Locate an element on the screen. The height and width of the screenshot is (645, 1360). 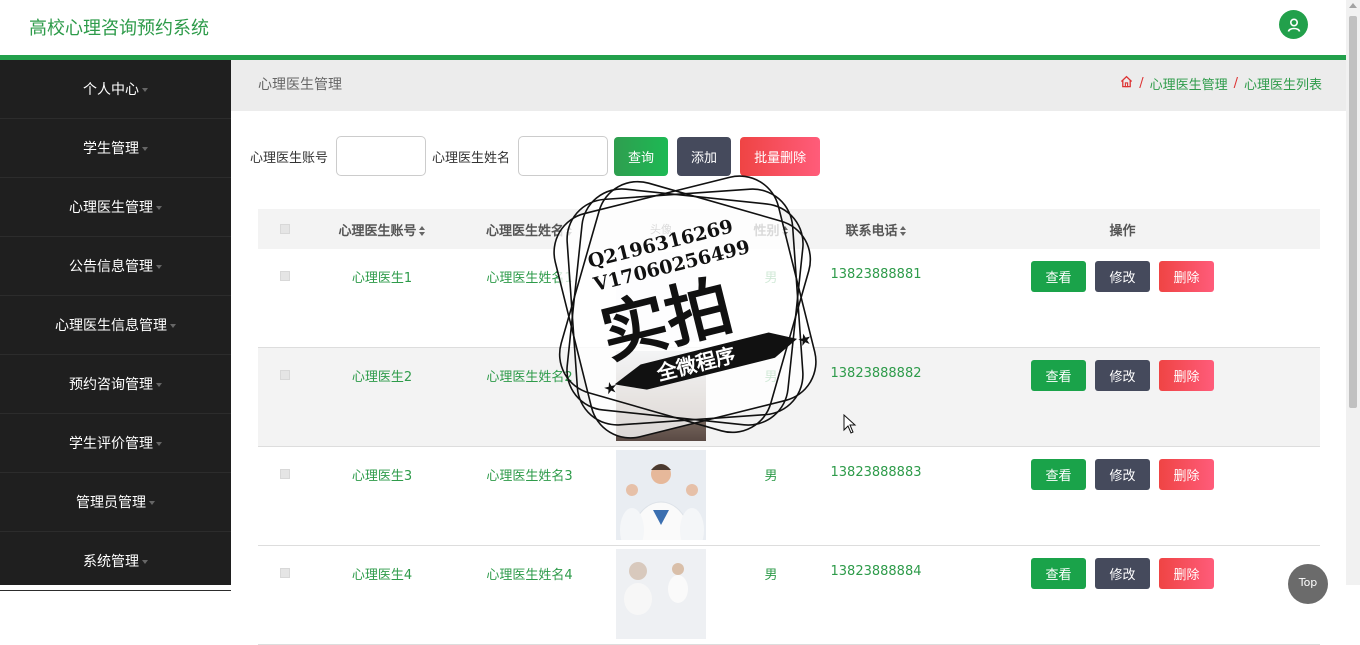
scroll-up-icon is located at coordinates (1353, 5).